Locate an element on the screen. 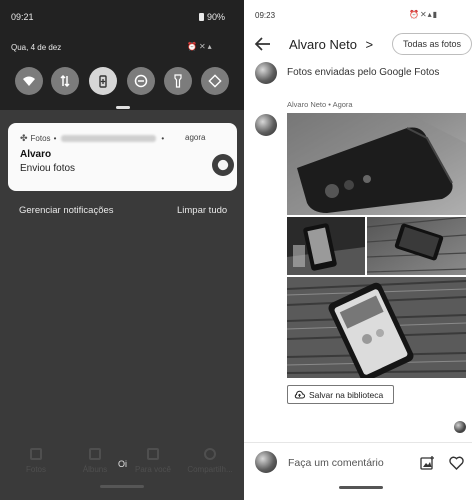 The width and height of the screenshot is (472, 500). cloud-upload-icon is located at coordinates (299, 394).